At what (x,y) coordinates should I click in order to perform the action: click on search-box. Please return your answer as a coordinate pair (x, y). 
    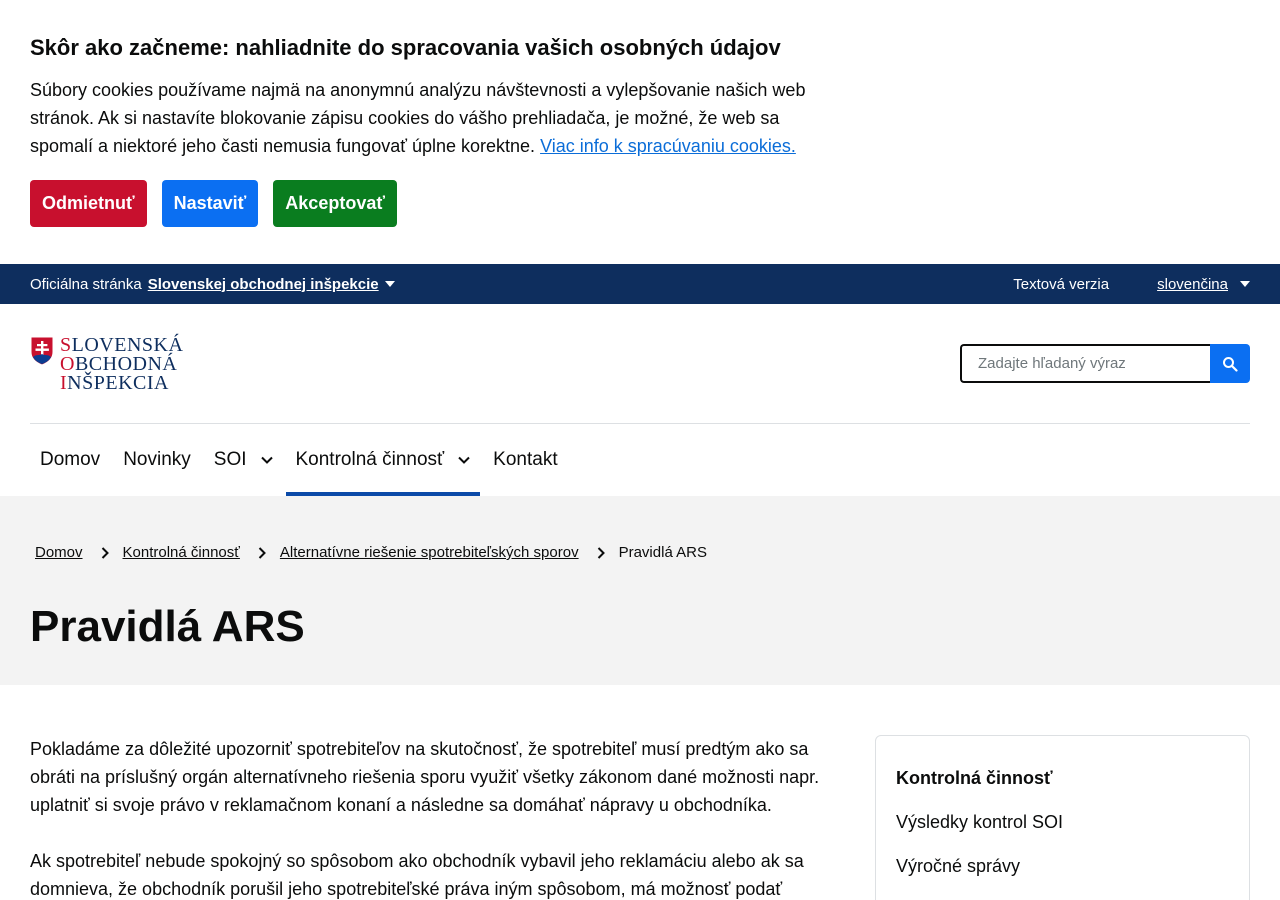
    Looking at the image, I should click on (1105, 363).